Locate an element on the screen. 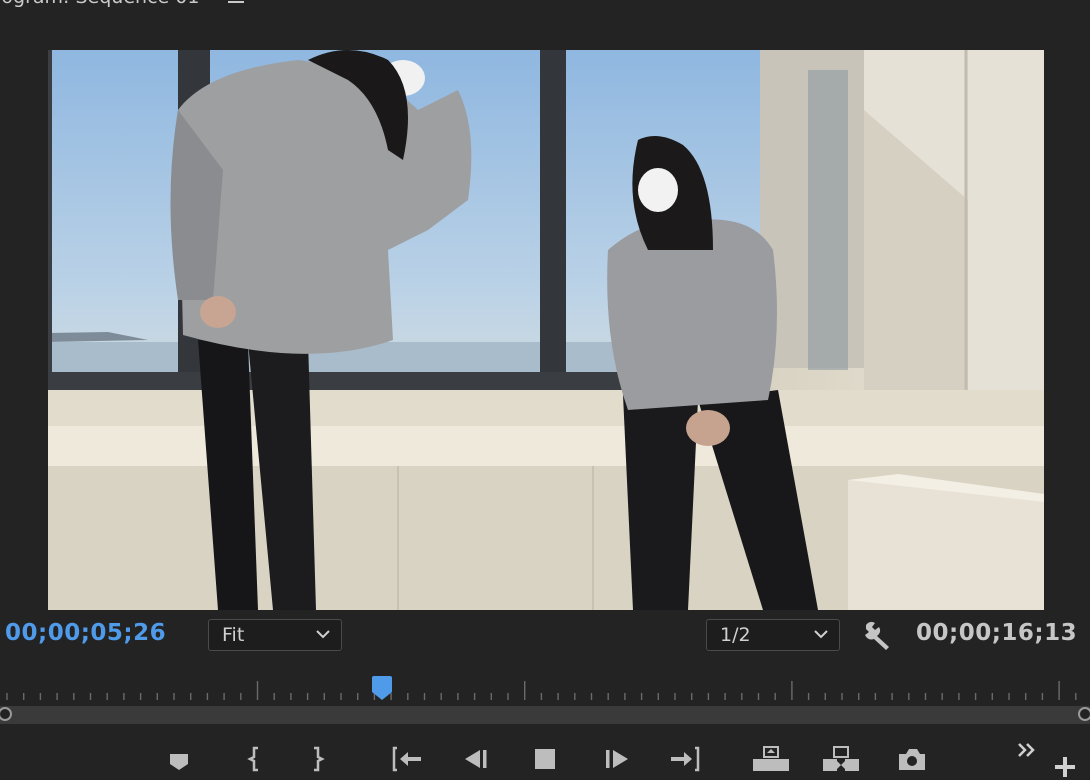  extract-icon is located at coordinates (841, 758).